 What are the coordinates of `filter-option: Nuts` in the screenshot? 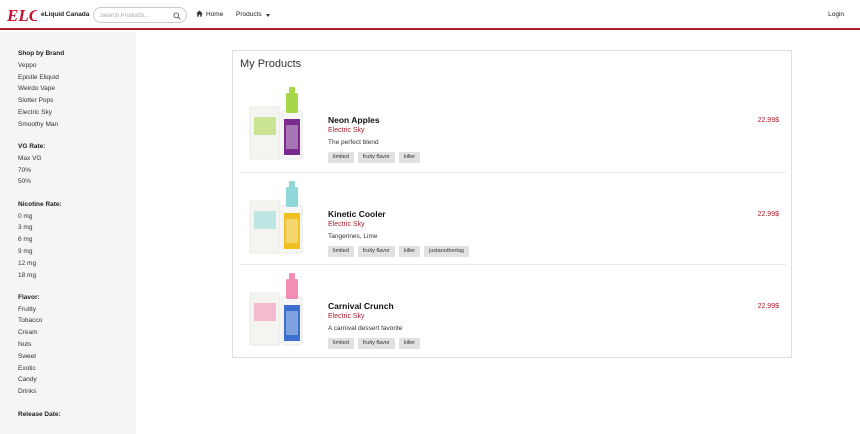 It's located at (77, 345).